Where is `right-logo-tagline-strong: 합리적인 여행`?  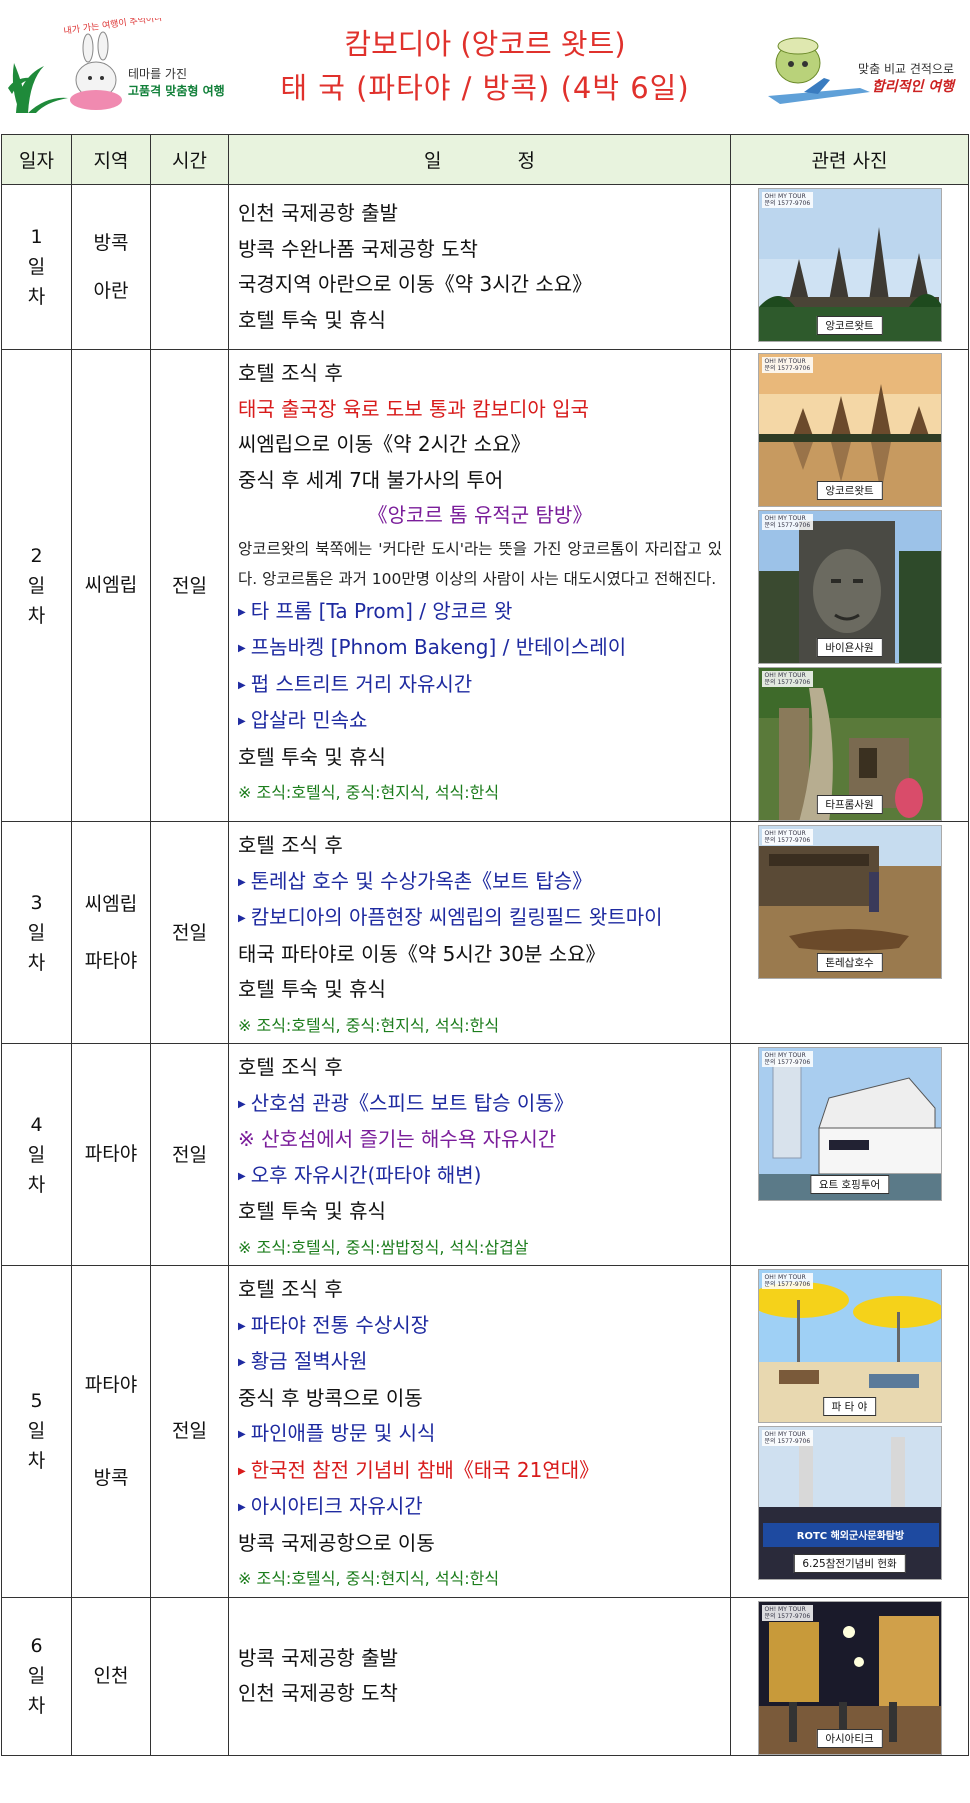 right-logo-tagline-strong: 합리적인 여행 is located at coordinates (912, 87).